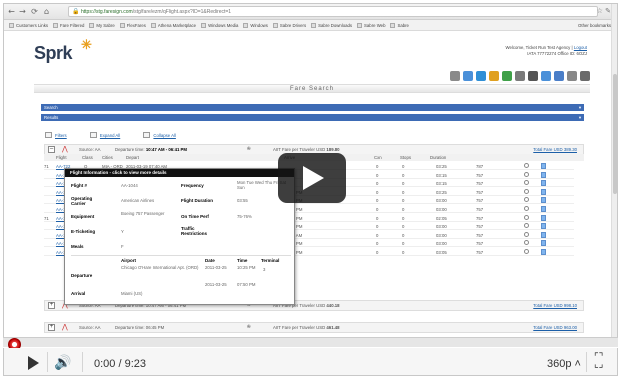 The image size is (623, 379). What do you see at coordinates (104, 135) in the screenshot?
I see `expand-all-link: Expand All` at bounding box center [104, 135].